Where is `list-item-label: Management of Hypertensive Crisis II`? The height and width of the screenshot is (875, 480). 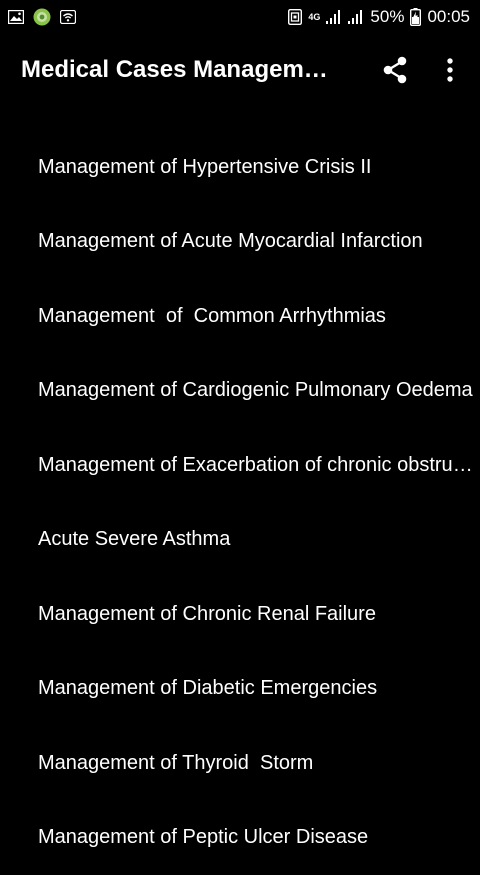
list-item-label: Management of Hypertensive Crisis II is located at coordinates (259, 167).